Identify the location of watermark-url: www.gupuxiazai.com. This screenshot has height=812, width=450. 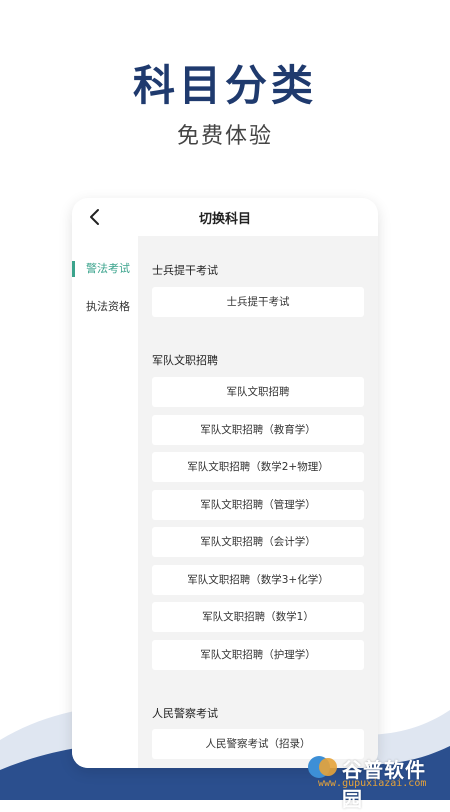
(372, 783).